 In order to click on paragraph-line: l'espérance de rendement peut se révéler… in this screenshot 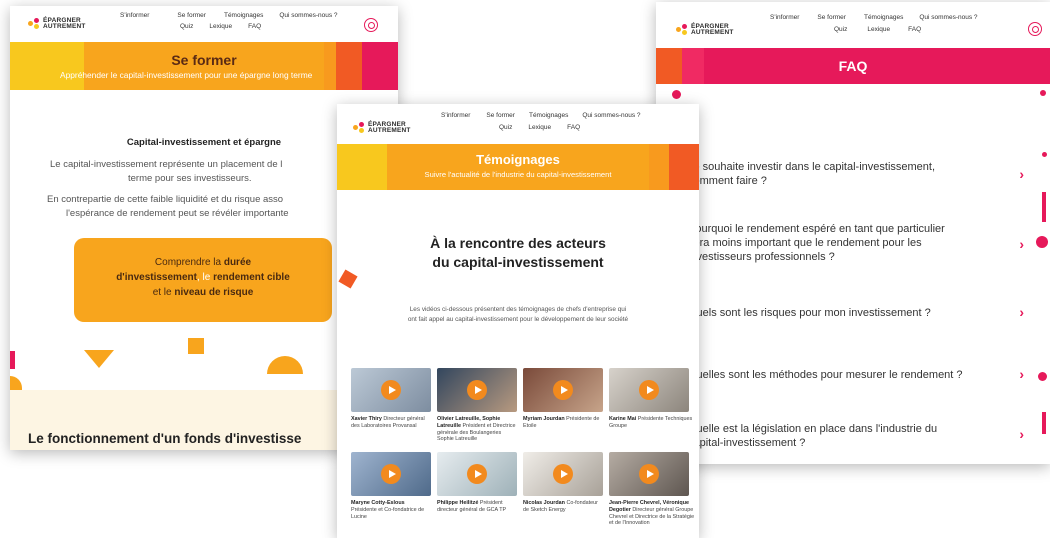, I will do `click(177, 213)`.